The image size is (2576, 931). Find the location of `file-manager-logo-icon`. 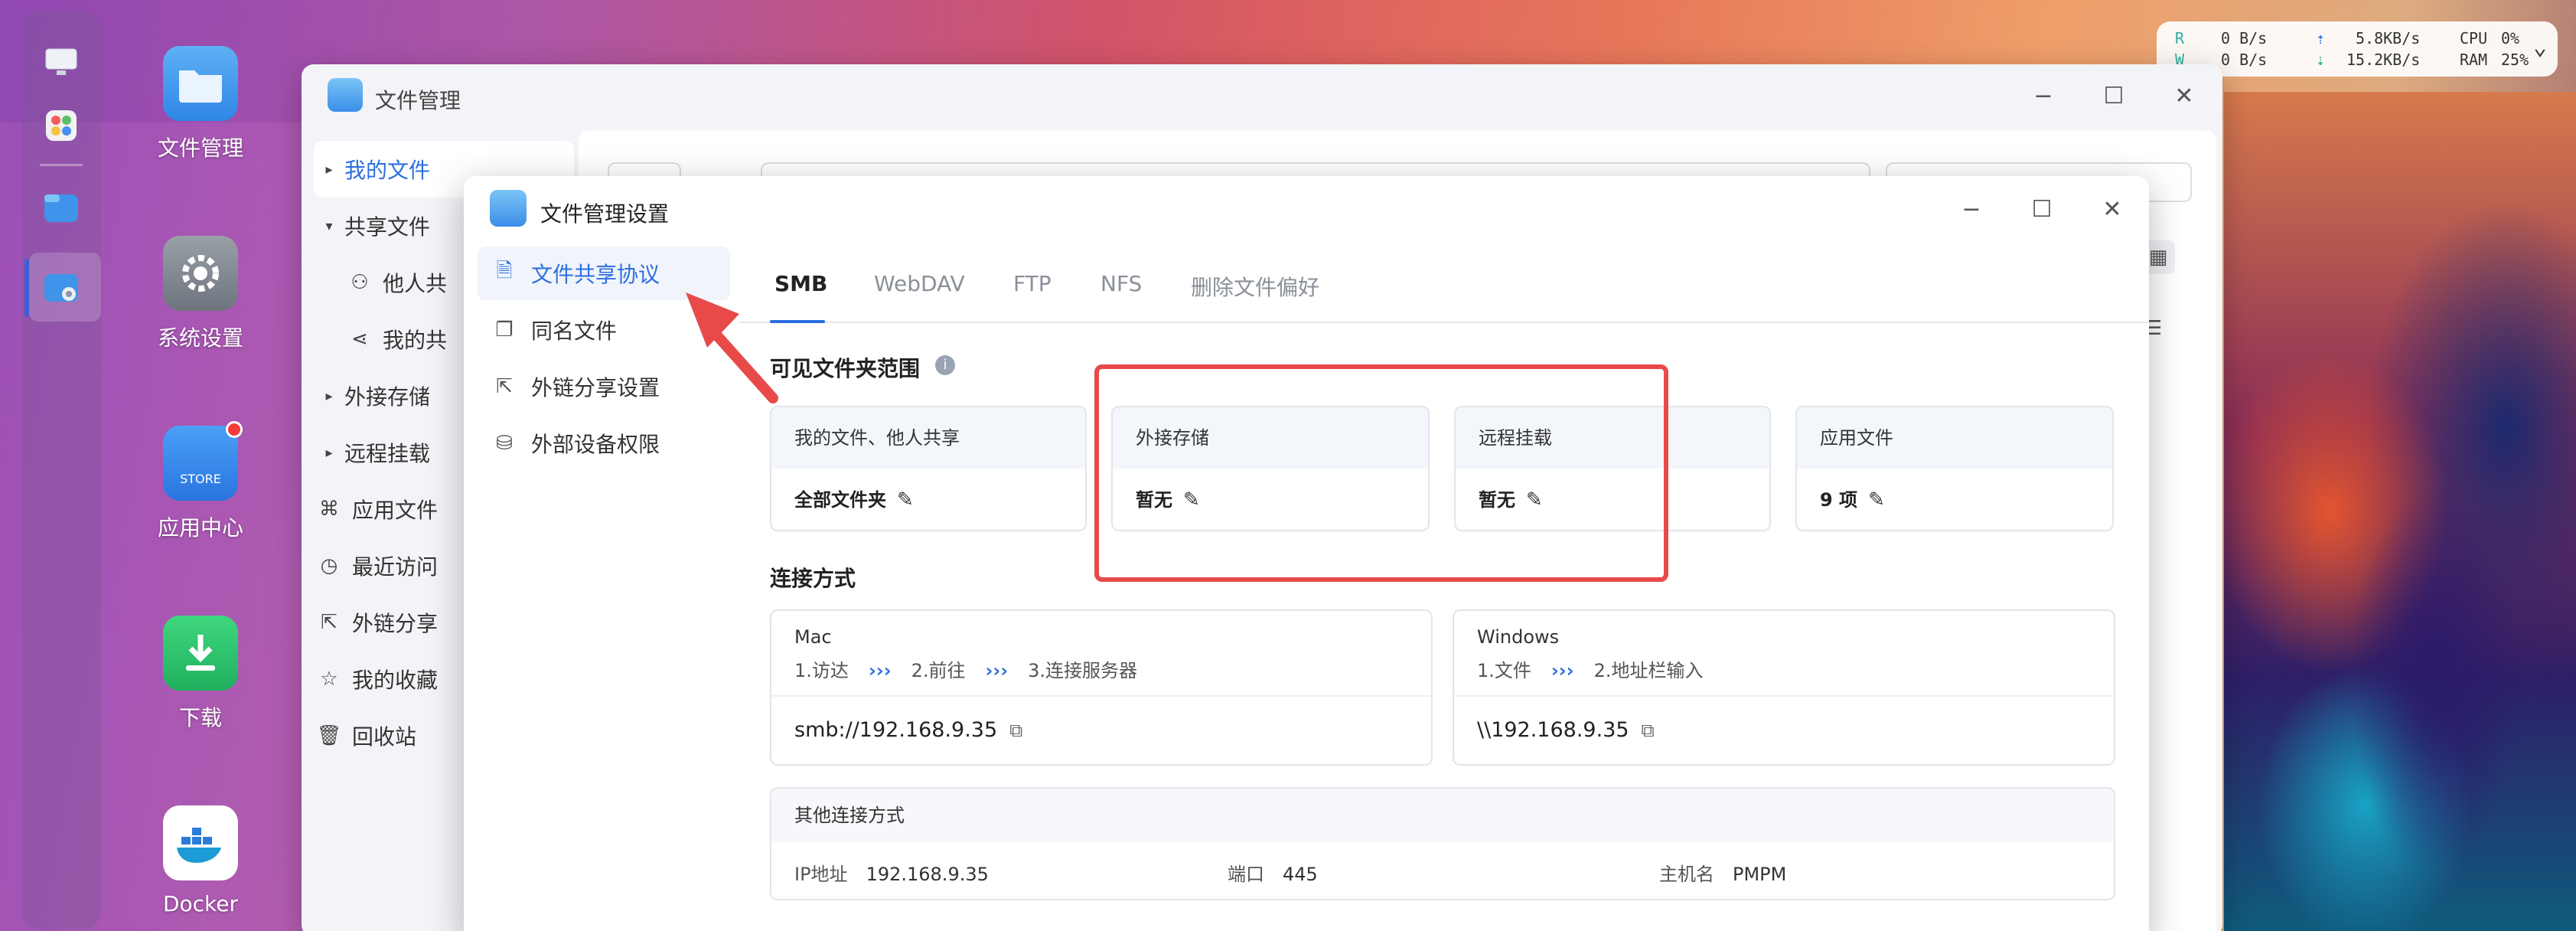

file-manager-logo-icon is located at coordinates (345, 95).